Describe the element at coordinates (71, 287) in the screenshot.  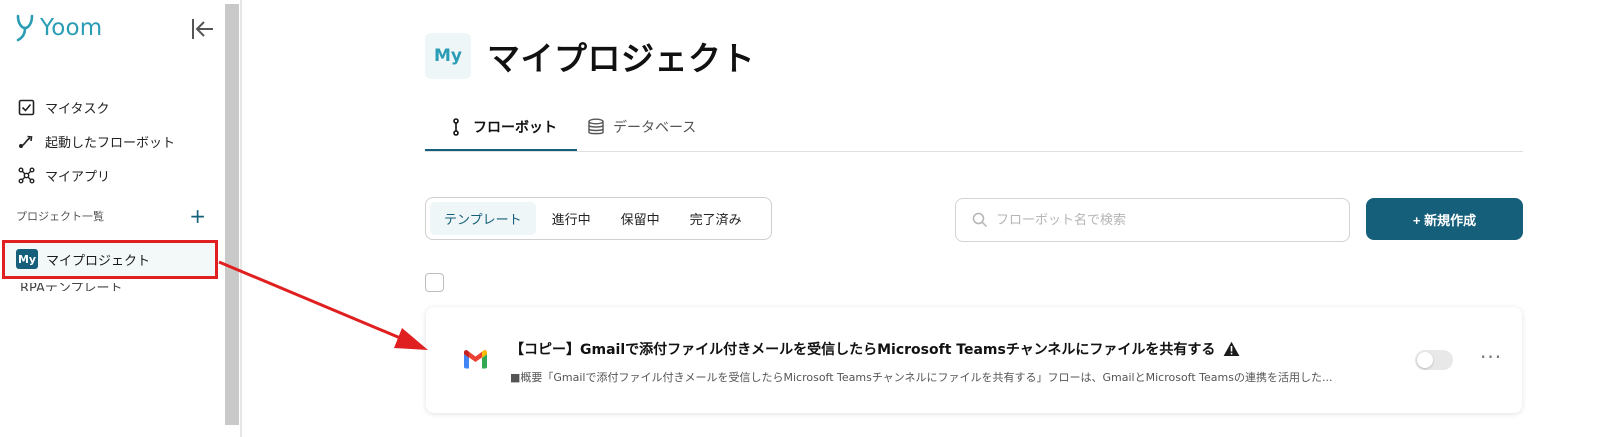
I see `sidebar-item-label: RPAテンプレート` at that location.